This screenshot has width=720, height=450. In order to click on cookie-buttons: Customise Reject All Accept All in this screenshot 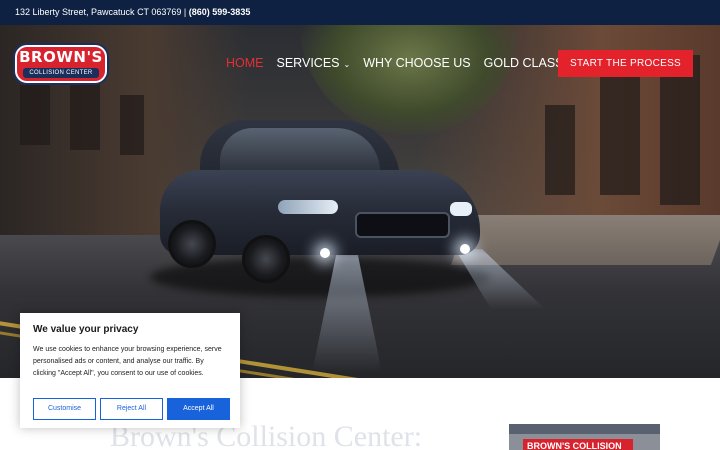, I will do `click(133, 409)`.